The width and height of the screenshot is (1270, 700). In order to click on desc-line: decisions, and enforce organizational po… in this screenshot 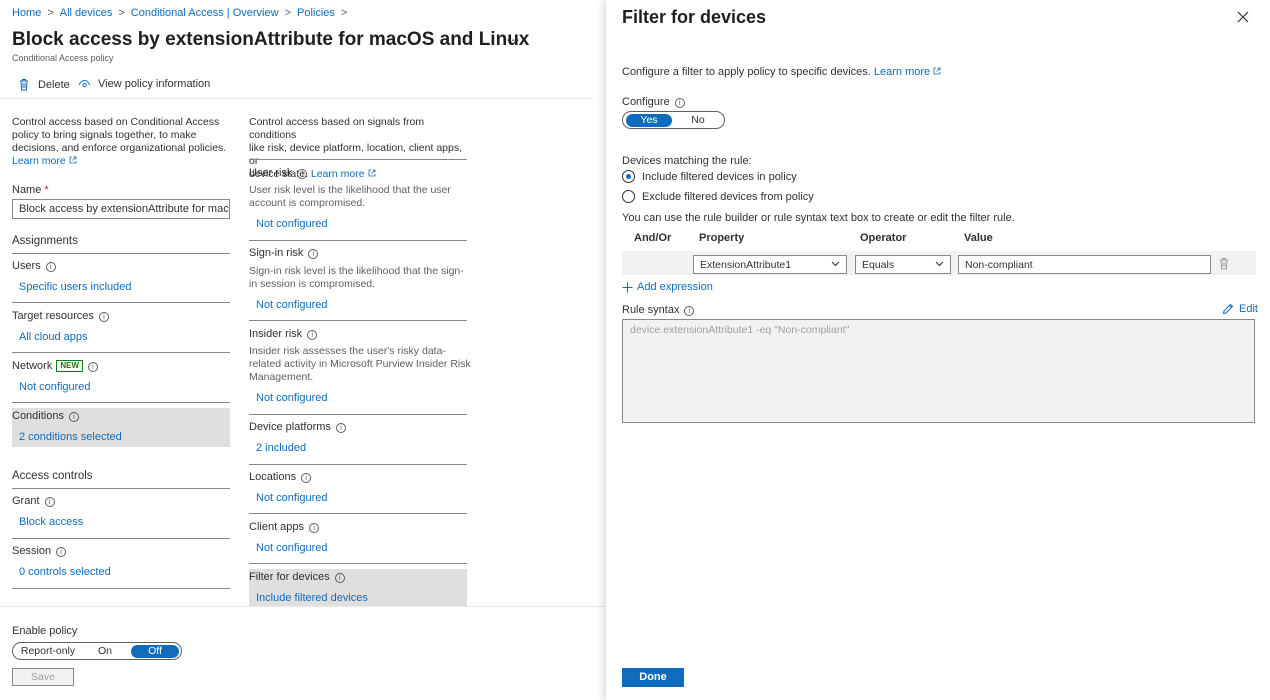, I will do `click(119, 148)`.